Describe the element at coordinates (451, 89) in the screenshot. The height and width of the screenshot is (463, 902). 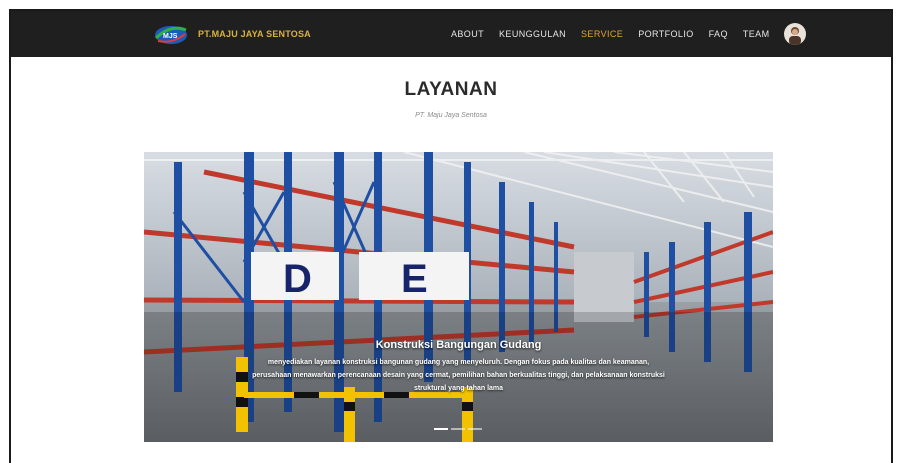
I see `section-title: LAYANAN` at that location.